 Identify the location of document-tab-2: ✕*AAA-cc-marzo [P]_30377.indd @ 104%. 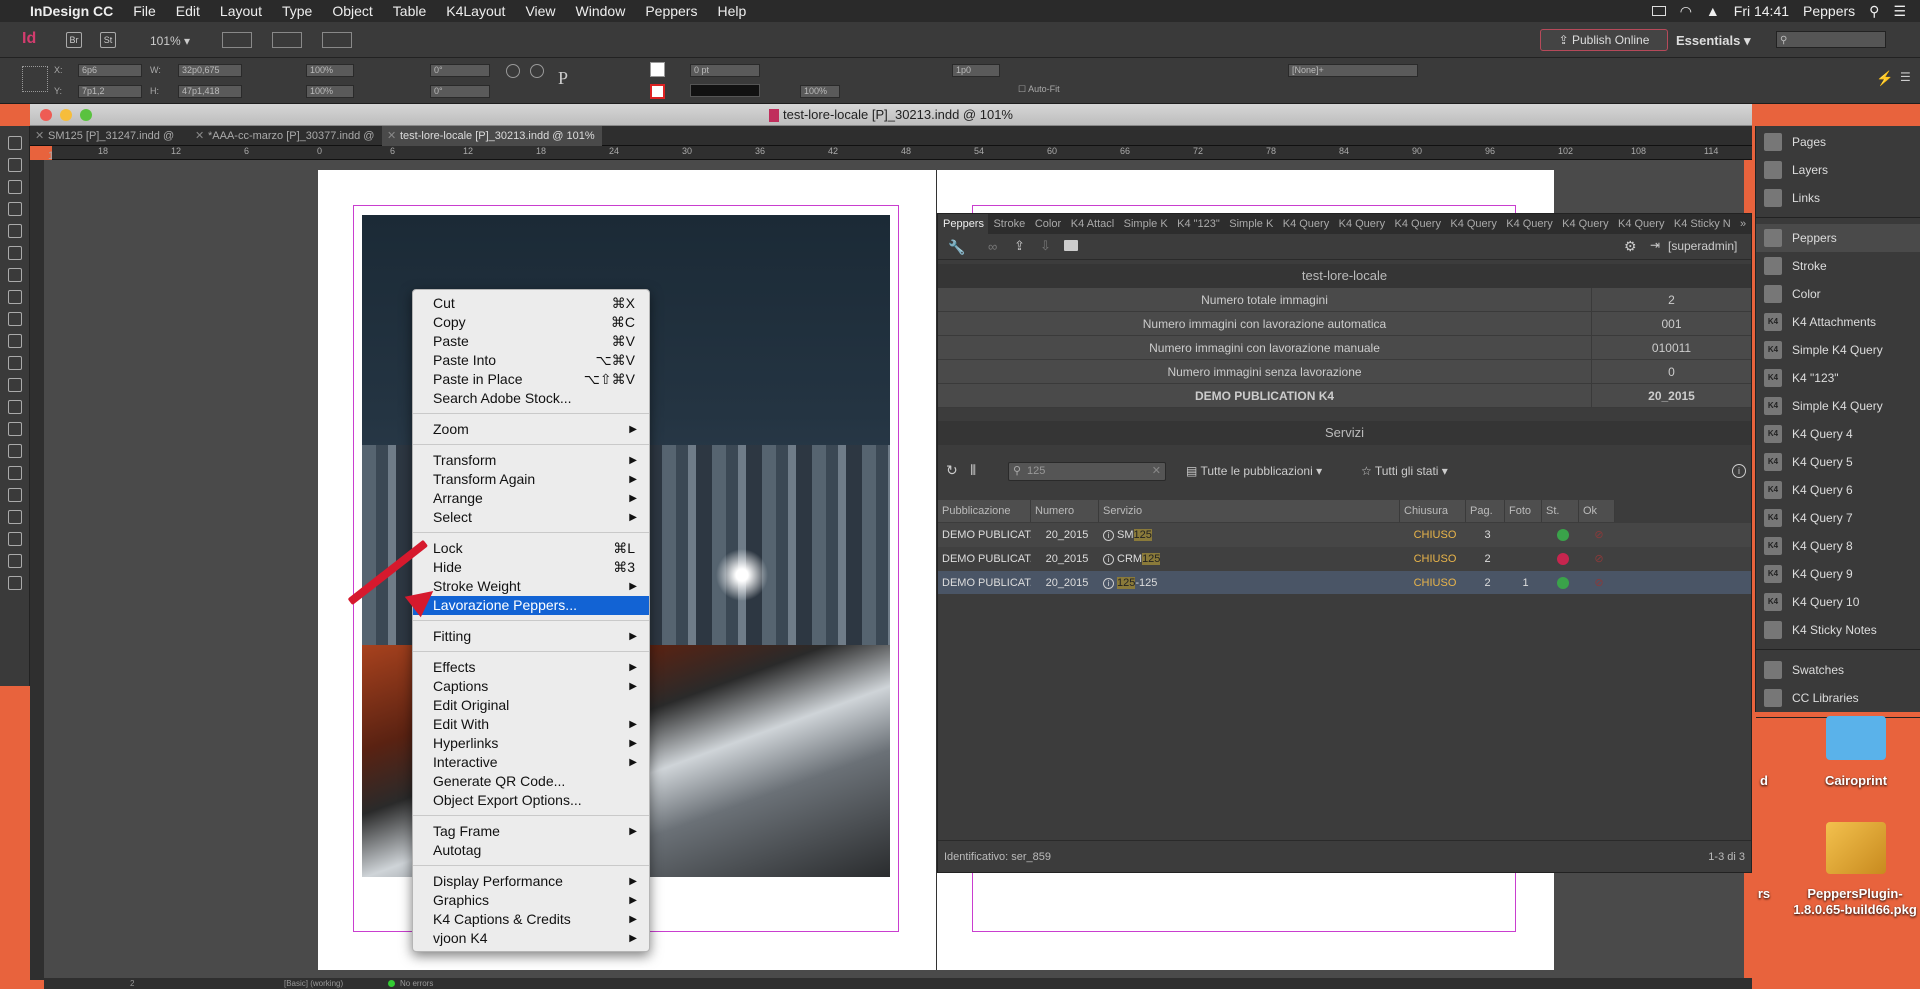
(285, 144).